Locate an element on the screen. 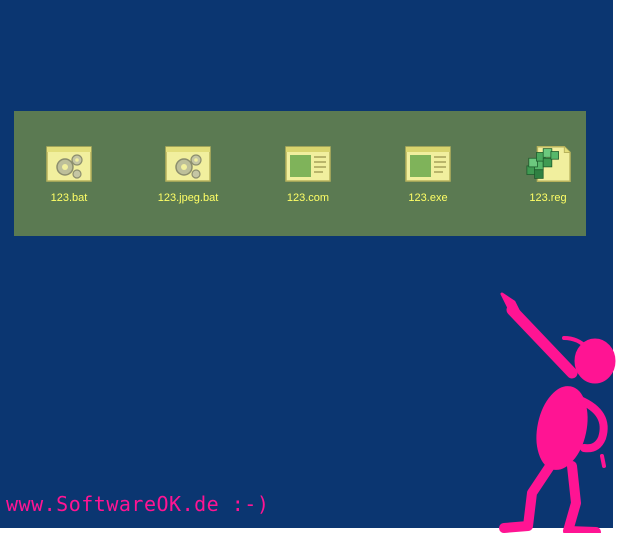  desktop-icon-123-com: 123.com is located at coordinates (308, 180).